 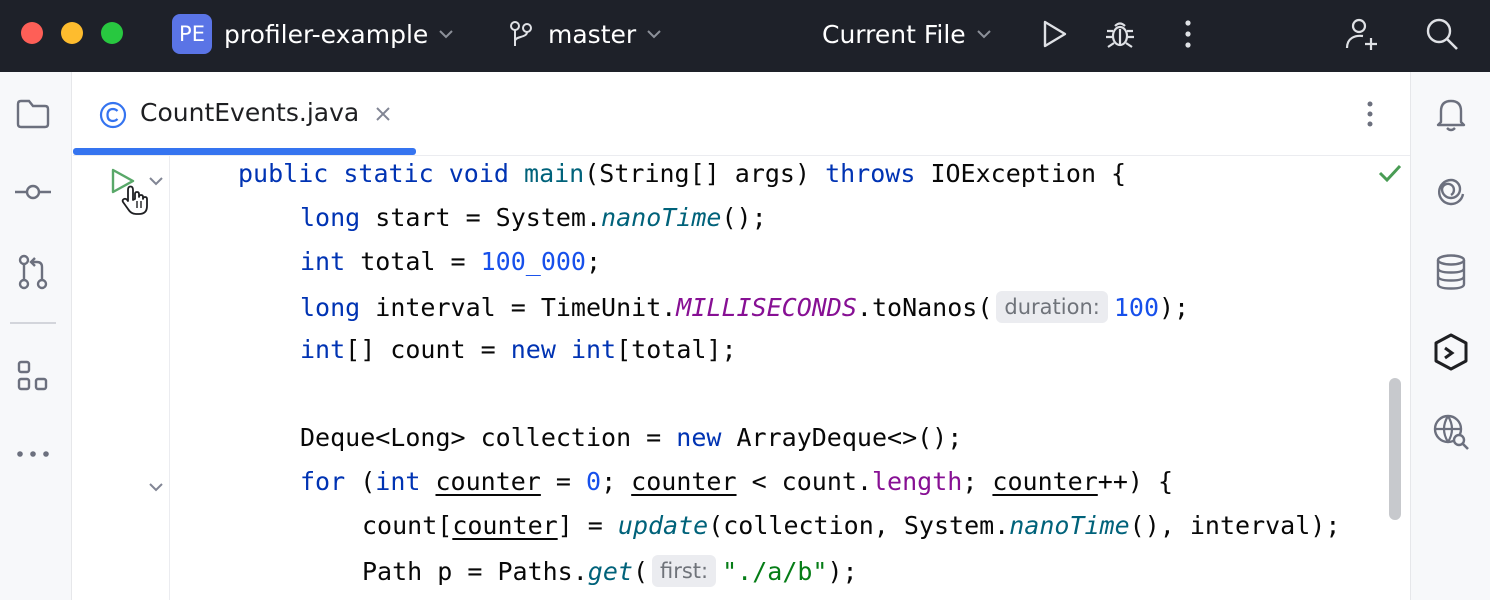 I want to click on code-token: (collection, System., so click(x=859, y=525).